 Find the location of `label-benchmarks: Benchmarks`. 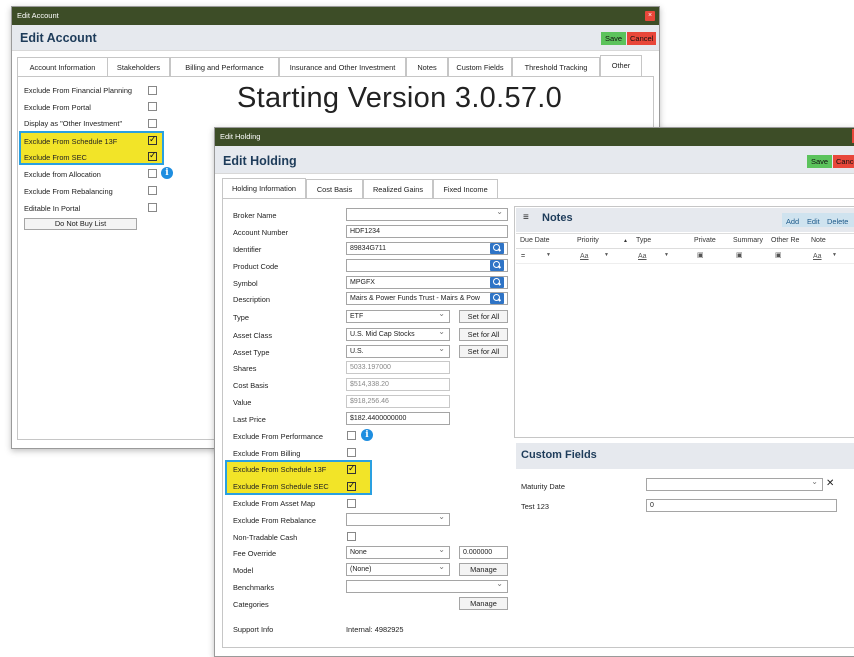

label-benchmarks: Benchmarks is located at coordinates (254, 587).